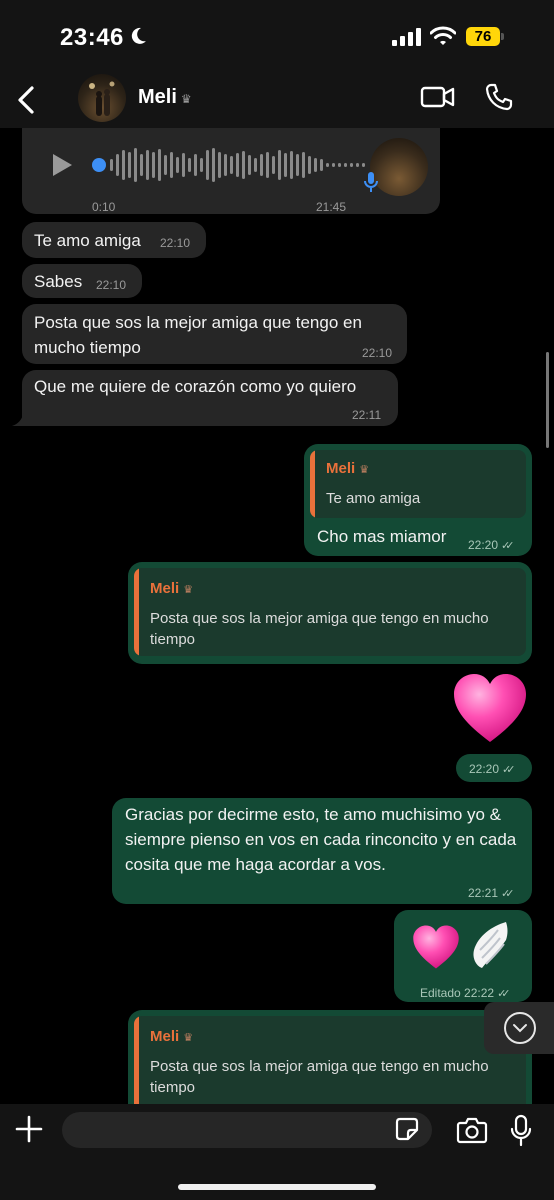  I want to click on back-icon, so click(27, 100).